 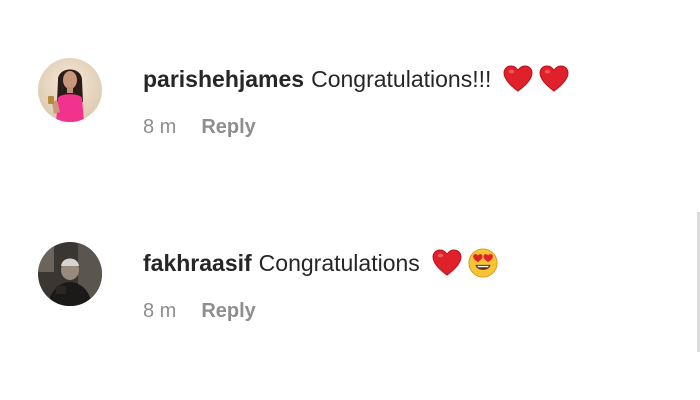 I want to click on comment-text: Congratulations, so click(x=339, y=262).